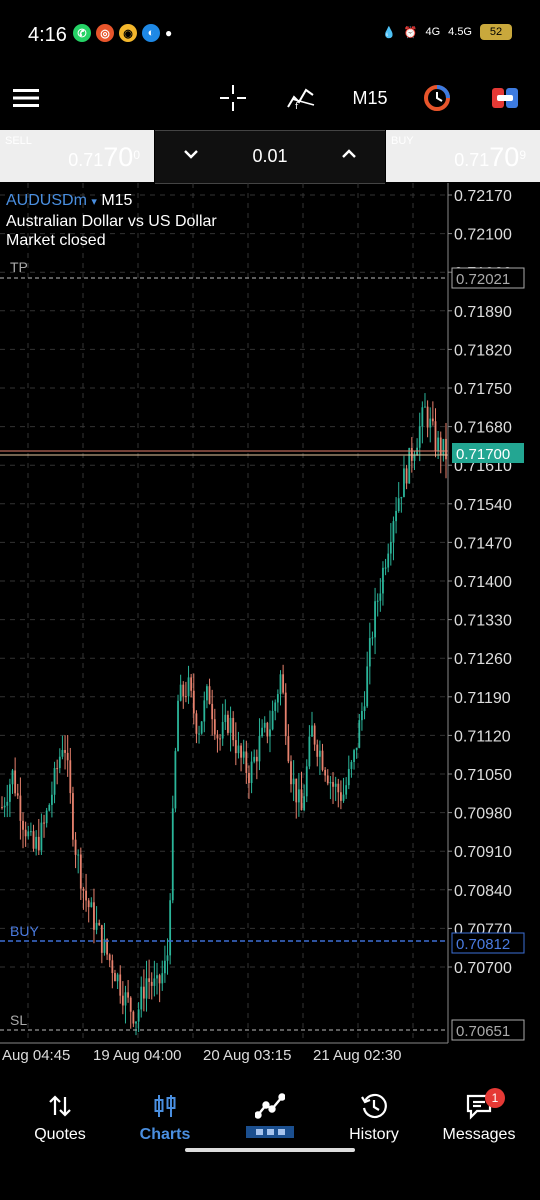 The image size is (540, 1200). I want to click on buy-button: BUY 0.71709, so click(463, 156).